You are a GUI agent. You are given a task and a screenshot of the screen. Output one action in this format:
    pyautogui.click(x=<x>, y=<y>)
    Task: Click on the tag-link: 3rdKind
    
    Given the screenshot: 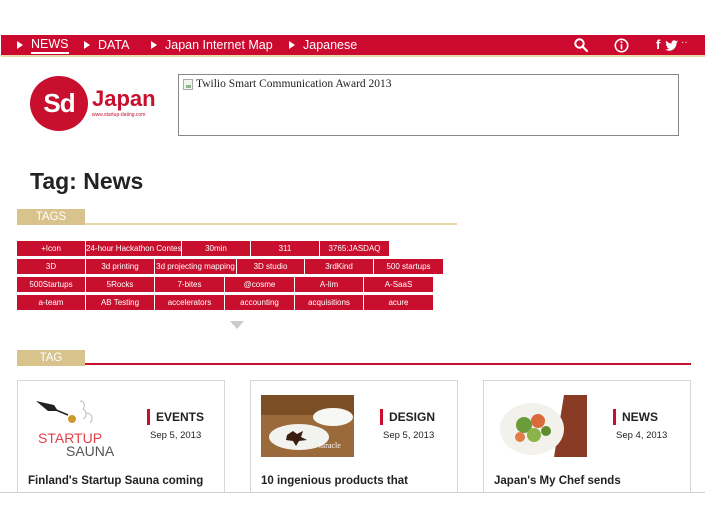 What is the action you would take?
    pyautogui.click(x=339, y=266)
    